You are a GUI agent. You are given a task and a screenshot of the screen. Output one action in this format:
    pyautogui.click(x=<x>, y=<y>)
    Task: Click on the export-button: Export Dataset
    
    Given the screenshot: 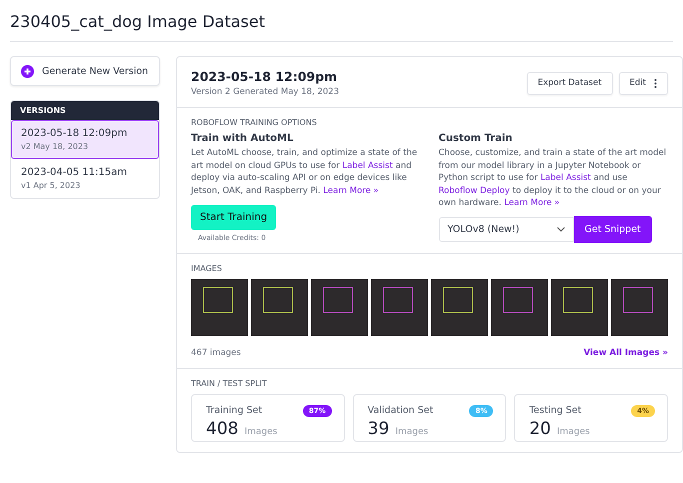 What is the action you would take?
    pyautogui.click(x=569, y=83)
    